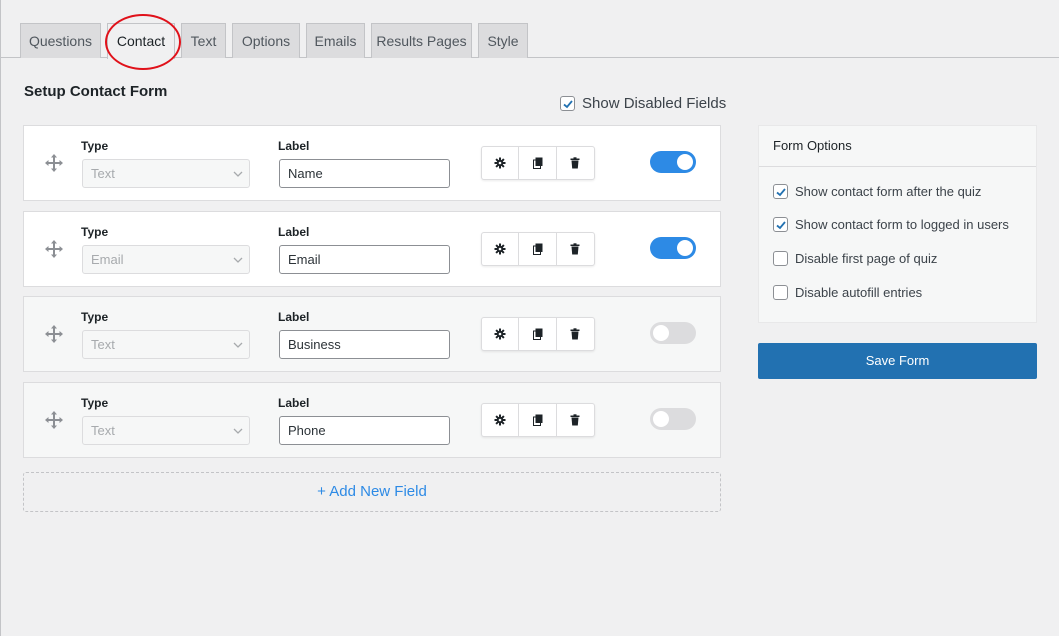 Image resolution: width=1059 pixels, height=636 pixels. Describe the element at coordinates (364, 259) in the screenshot. I see `field-label-input: Email` at that location.